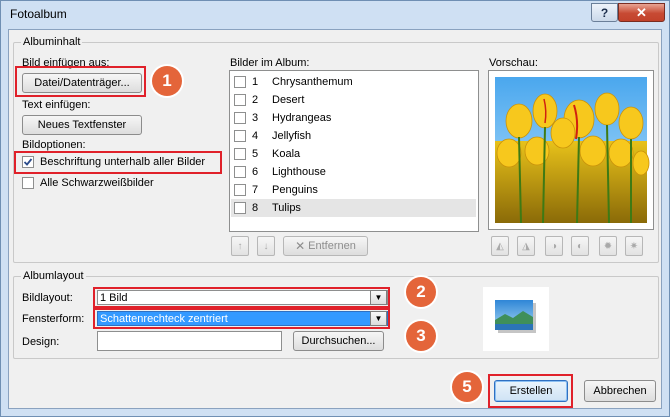 This screenshot has width=670, height=417. I want to click on callout-badge-2: 2, so click(421, 292).